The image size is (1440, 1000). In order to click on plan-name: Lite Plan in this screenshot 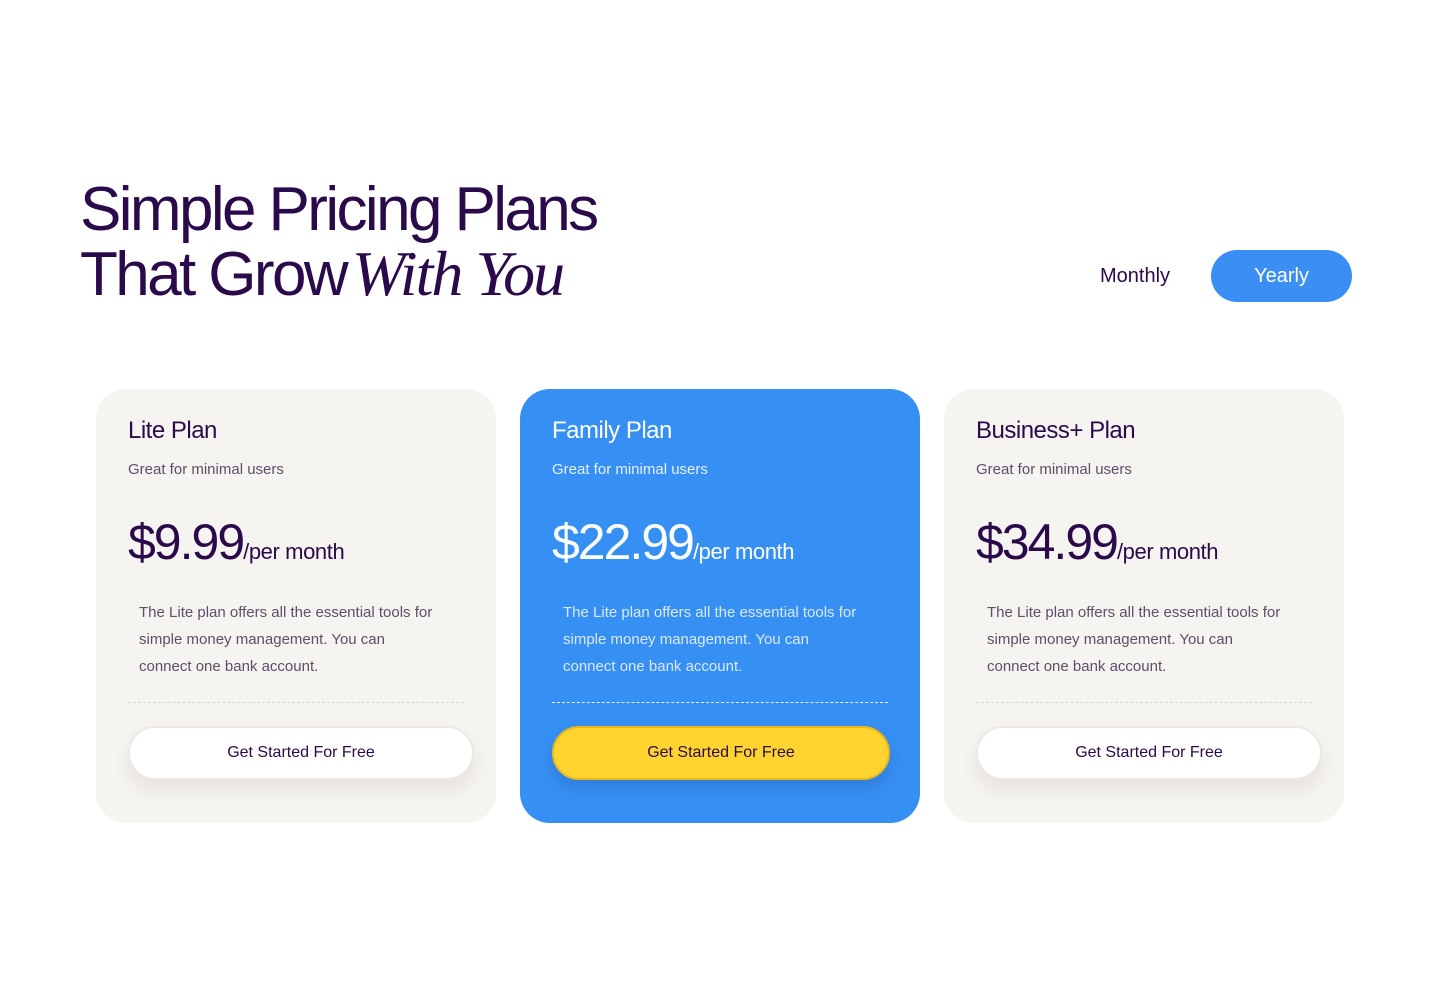, I will do `click(172, 430)`.